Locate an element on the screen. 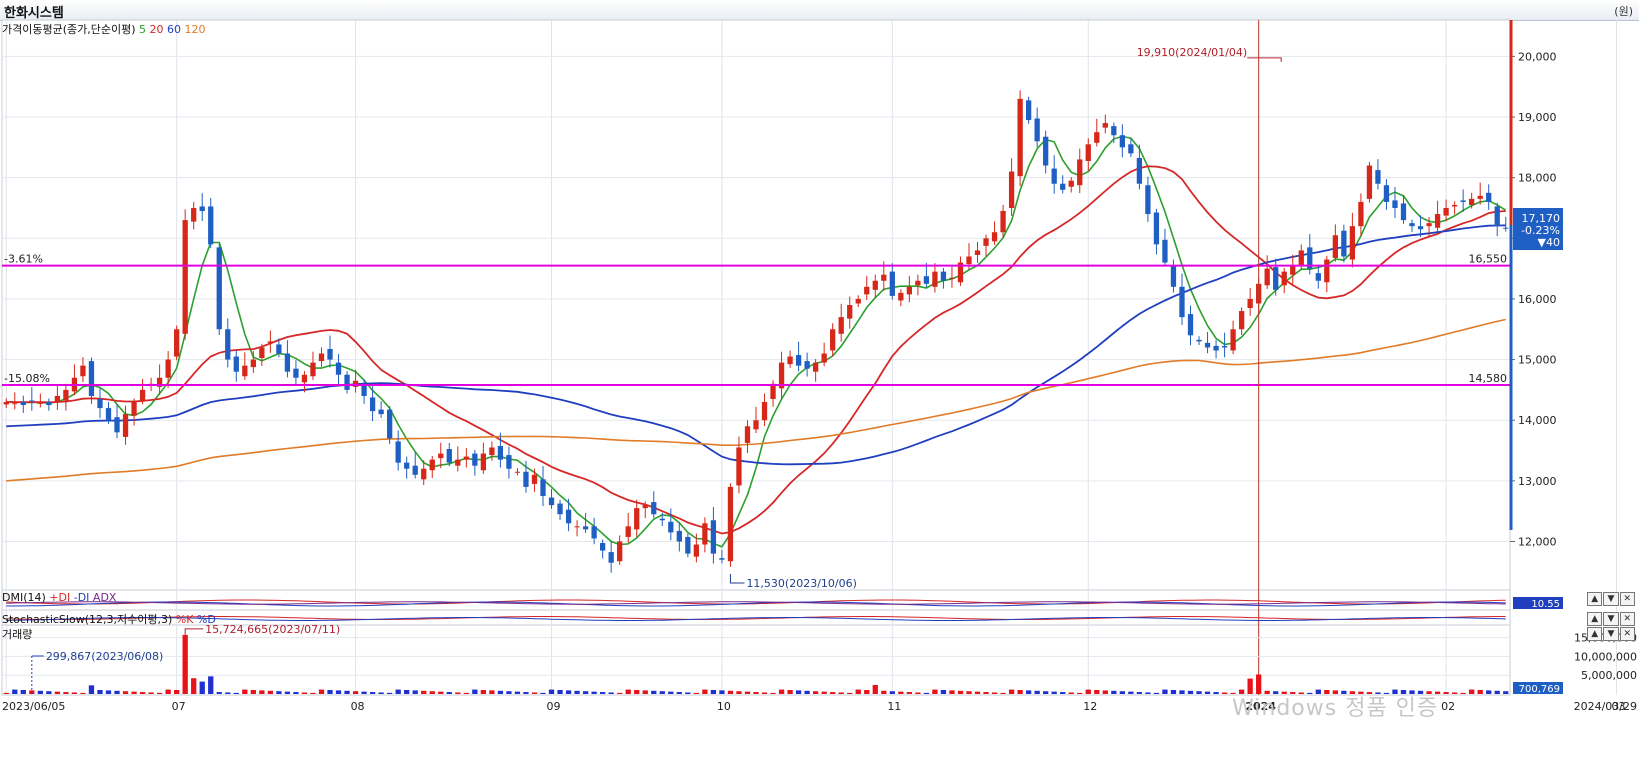  price-panel-title: 가격이동평균(종가,단순이평) is located at coordinates (69, 29).